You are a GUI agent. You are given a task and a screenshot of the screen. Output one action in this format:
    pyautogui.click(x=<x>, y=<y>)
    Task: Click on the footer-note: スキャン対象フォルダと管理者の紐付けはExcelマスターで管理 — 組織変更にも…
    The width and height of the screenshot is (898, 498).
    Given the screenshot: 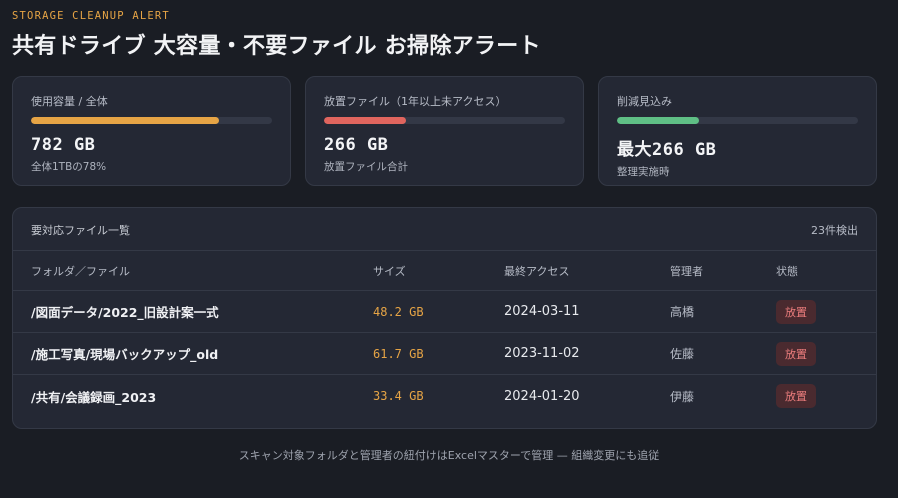 What is the action you would take?
    pyautogui.click(x=449, y=455)
    